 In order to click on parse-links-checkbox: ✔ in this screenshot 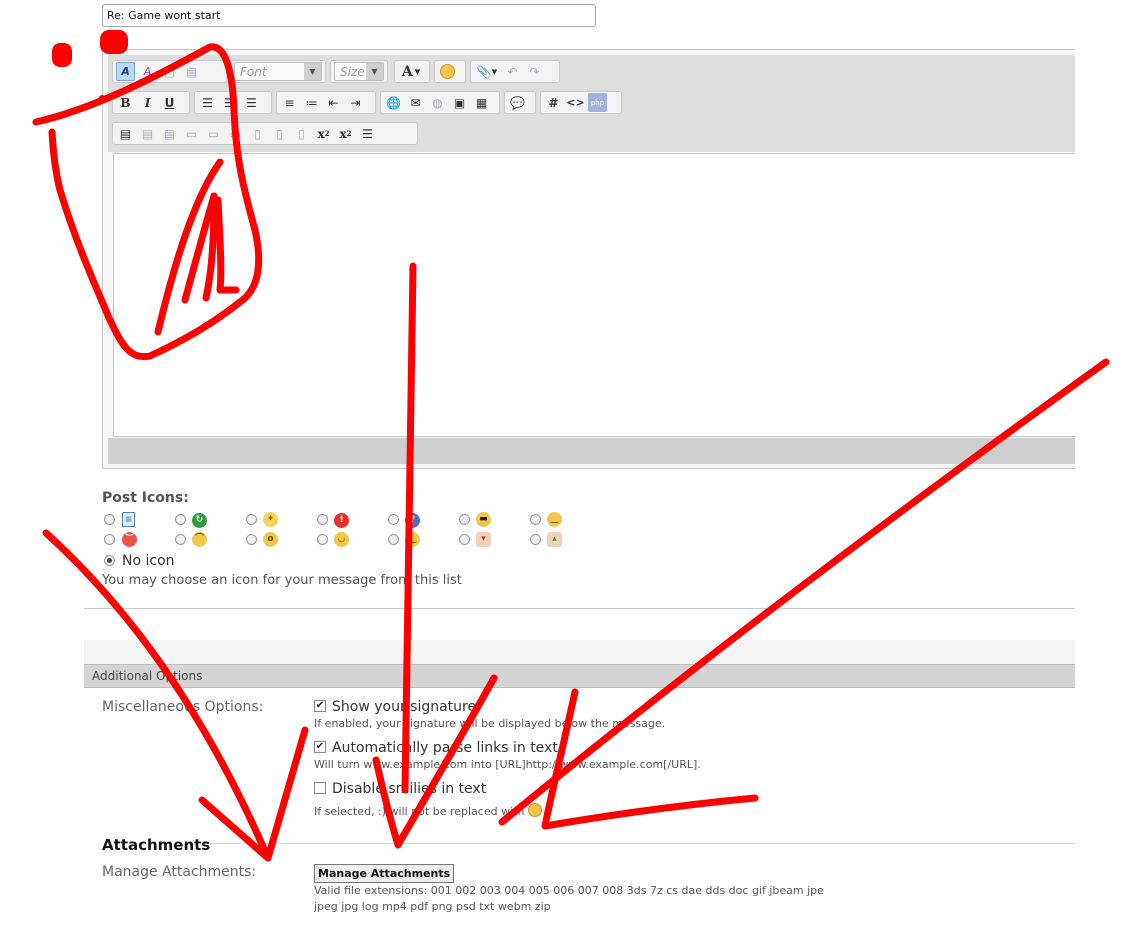, I will do `click(320, 747)`.